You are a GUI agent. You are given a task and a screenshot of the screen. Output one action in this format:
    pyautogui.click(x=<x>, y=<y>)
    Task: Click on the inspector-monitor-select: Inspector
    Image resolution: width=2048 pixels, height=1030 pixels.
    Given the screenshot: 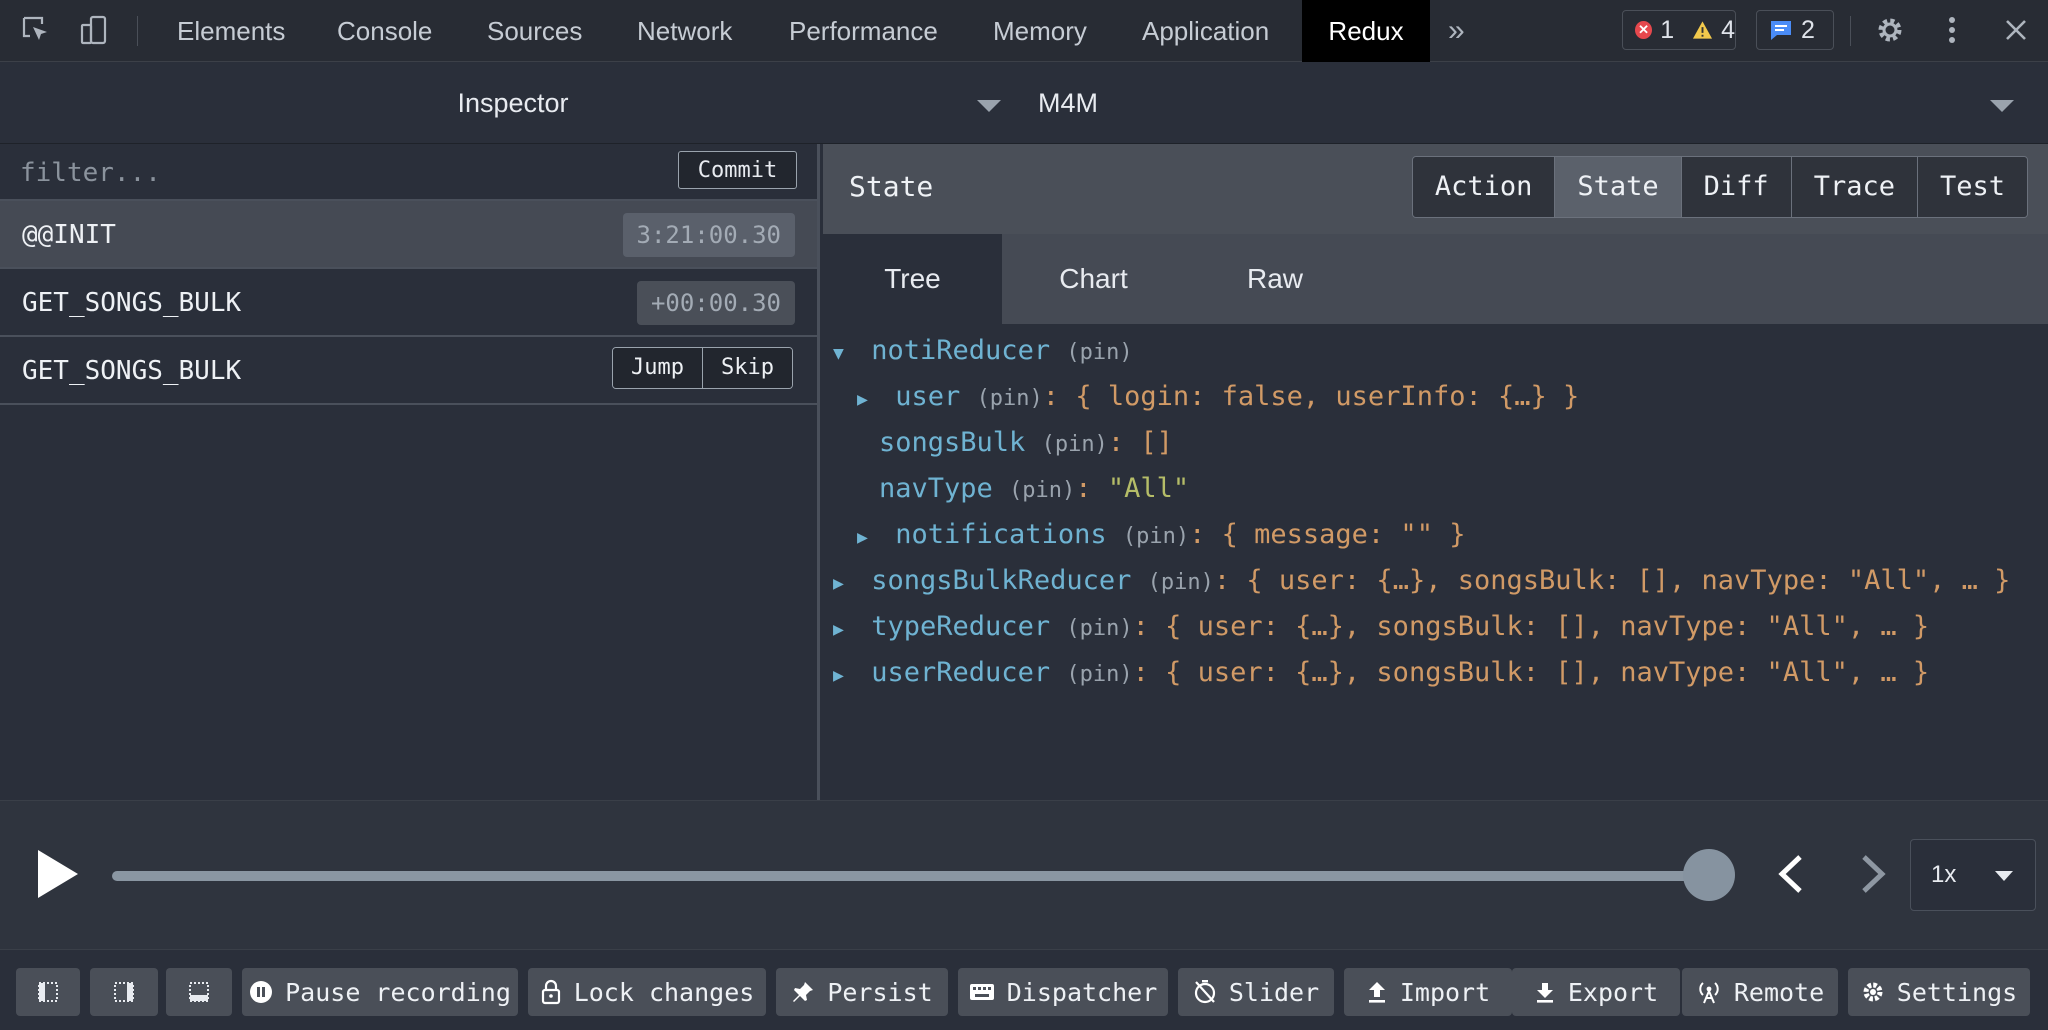 What is the action you would take?
    pyautogui.click(x=517, y=103)
    